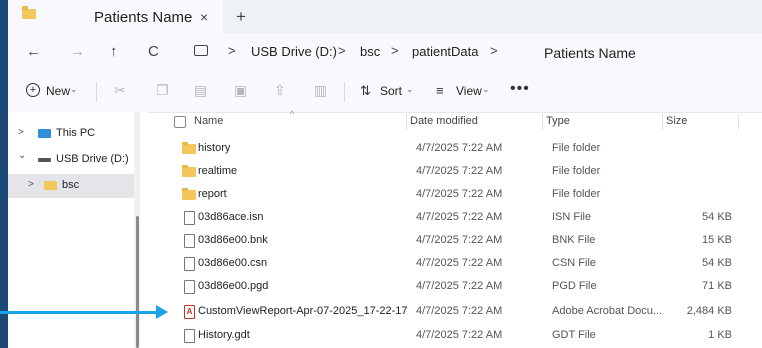 The height and width of the screenshot is (348, 762). What do you see at coordinates (370, 51) in the screenshot?
I see `breadcrumb-bsc: bsc` at bounding box center [370, 51].